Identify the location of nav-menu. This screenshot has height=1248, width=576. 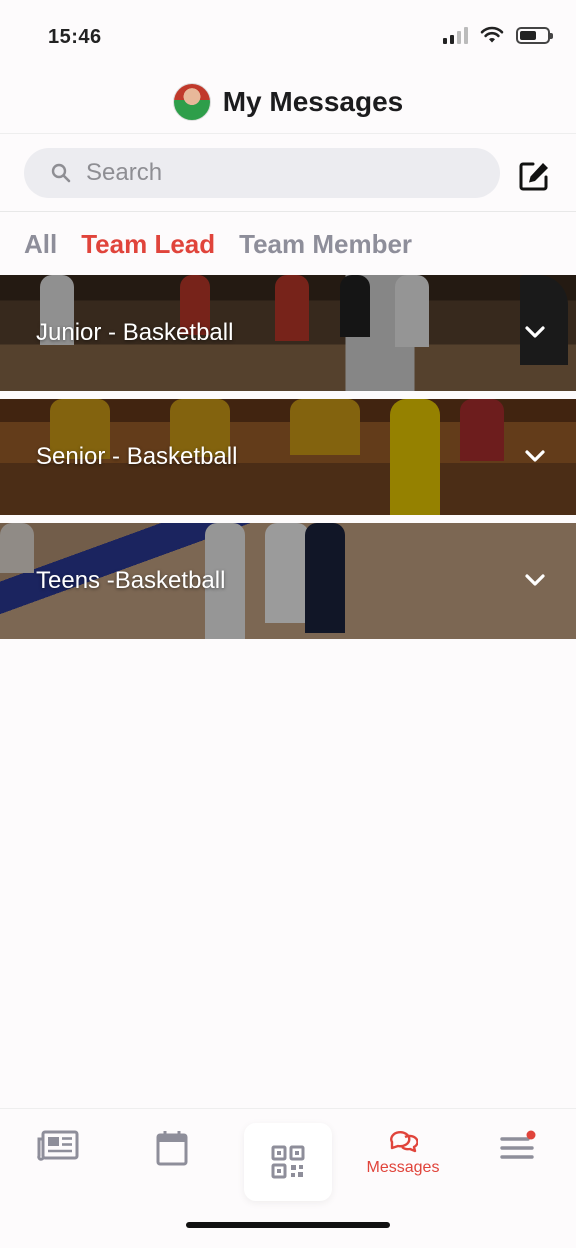
(518, 1164).